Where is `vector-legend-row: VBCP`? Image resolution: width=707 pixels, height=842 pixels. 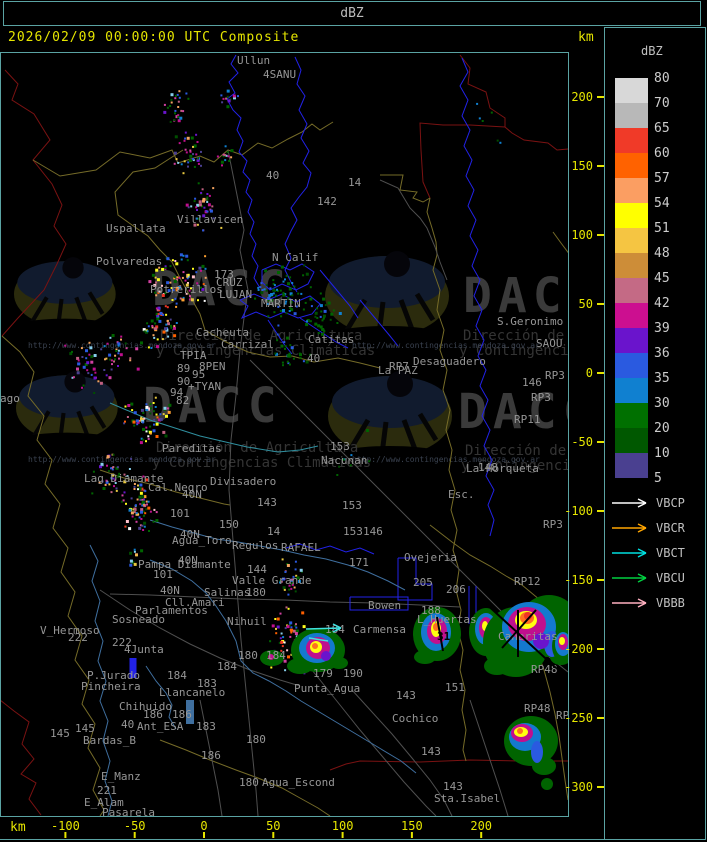
vector-legend-row: VBCP is located at coordinates (648, 503).